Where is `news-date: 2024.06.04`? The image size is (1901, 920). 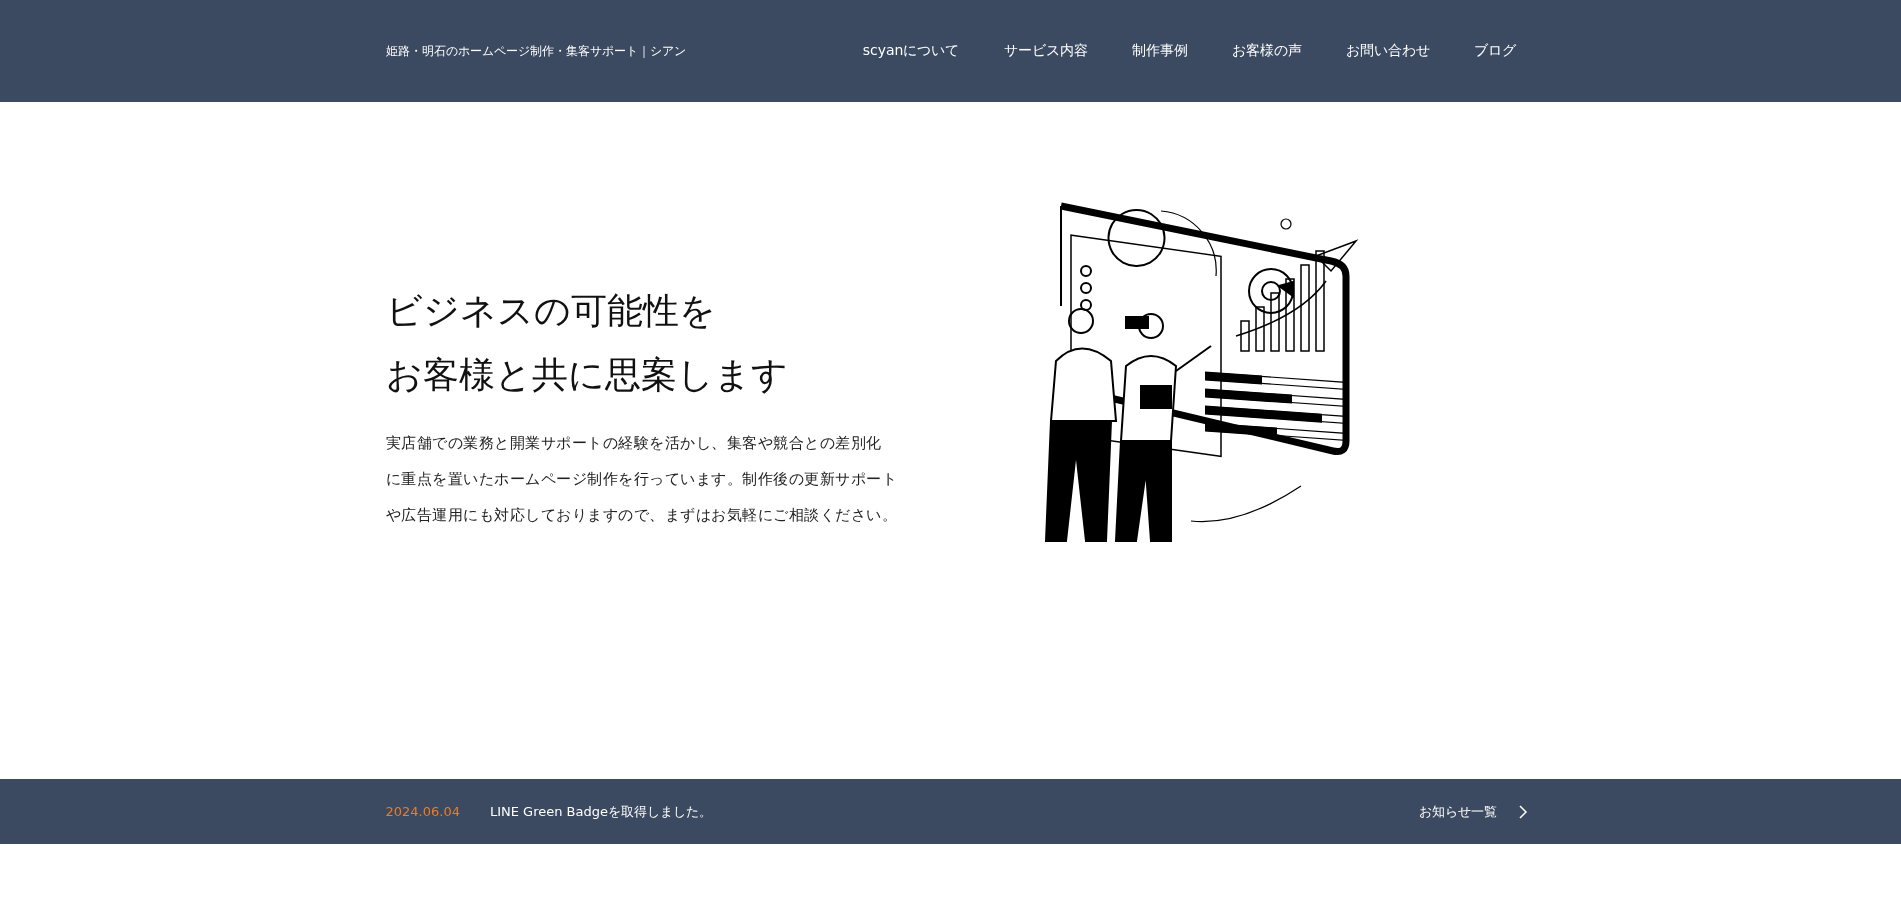 news-date: 2024.06.04 is located at coordinates (422, 811).